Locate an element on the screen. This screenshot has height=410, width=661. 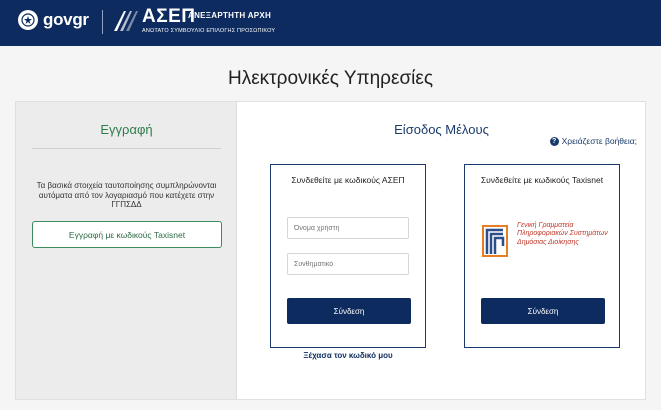
asep-tagline: ΑΝΩΤΑΤΟ ΣΥΜΒΟΥΛΙΟ ΕΠΙΛΟΓΗΣ ΠΡΟΣΩΠΙΚΟΥ is located at coordinates (209, 31).